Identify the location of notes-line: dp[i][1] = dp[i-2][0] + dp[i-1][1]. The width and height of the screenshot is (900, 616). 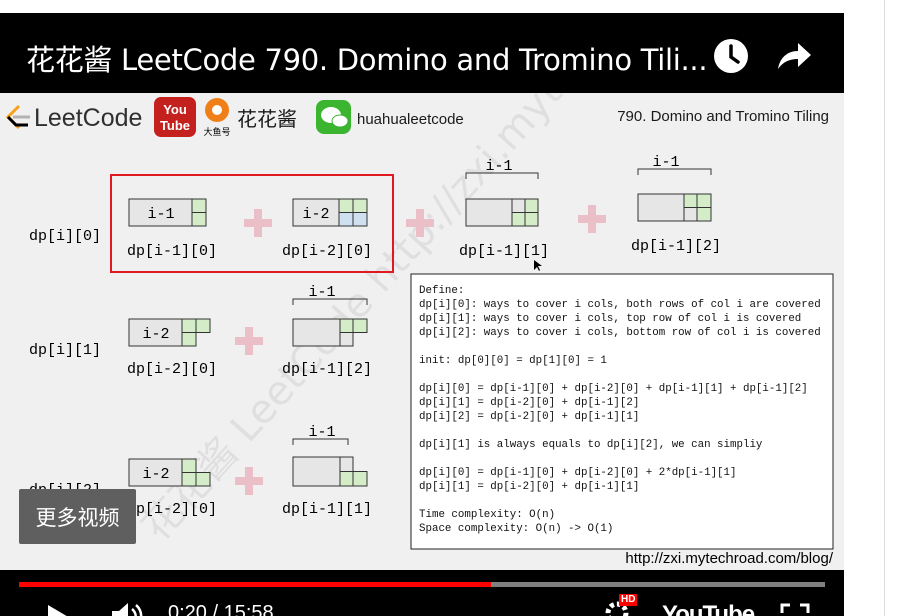
(529, 487).